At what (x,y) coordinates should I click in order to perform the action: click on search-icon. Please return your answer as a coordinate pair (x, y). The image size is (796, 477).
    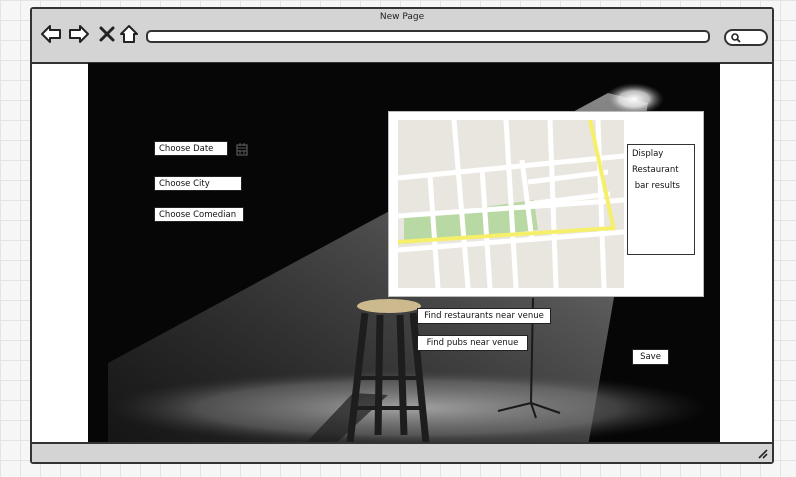
    Looking at the image, I should click on (736, 38).